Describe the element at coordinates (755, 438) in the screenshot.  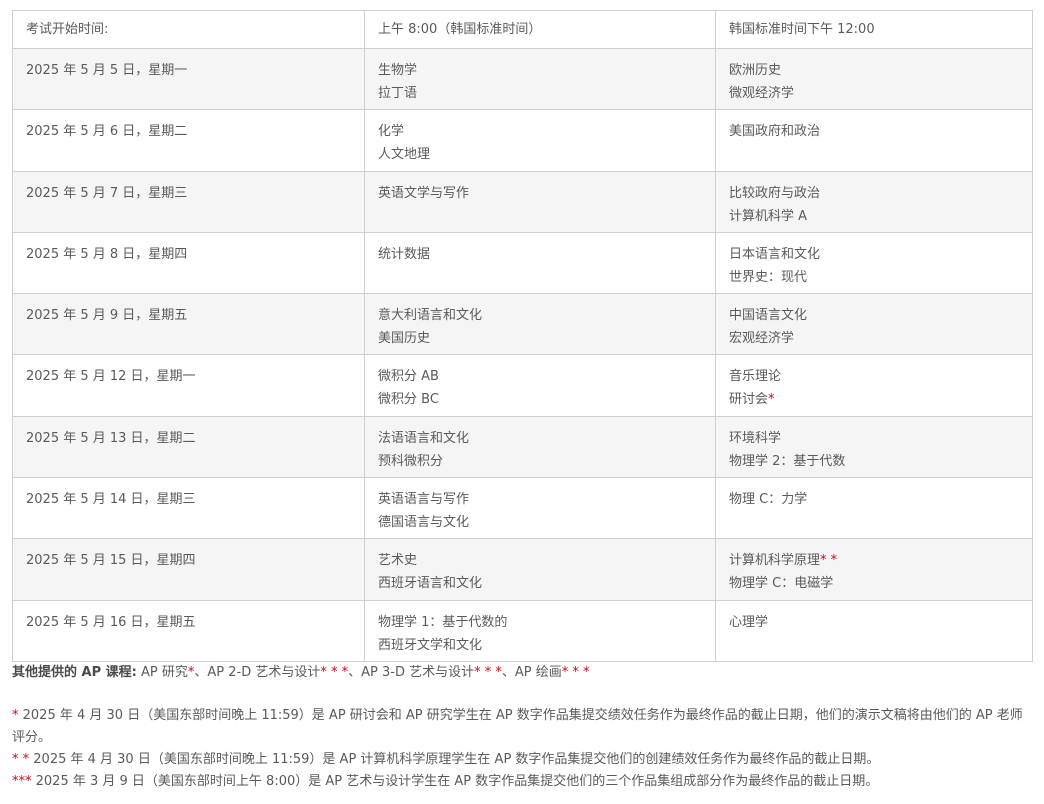
I see `exam-subject-name: 环境科学` at that location.